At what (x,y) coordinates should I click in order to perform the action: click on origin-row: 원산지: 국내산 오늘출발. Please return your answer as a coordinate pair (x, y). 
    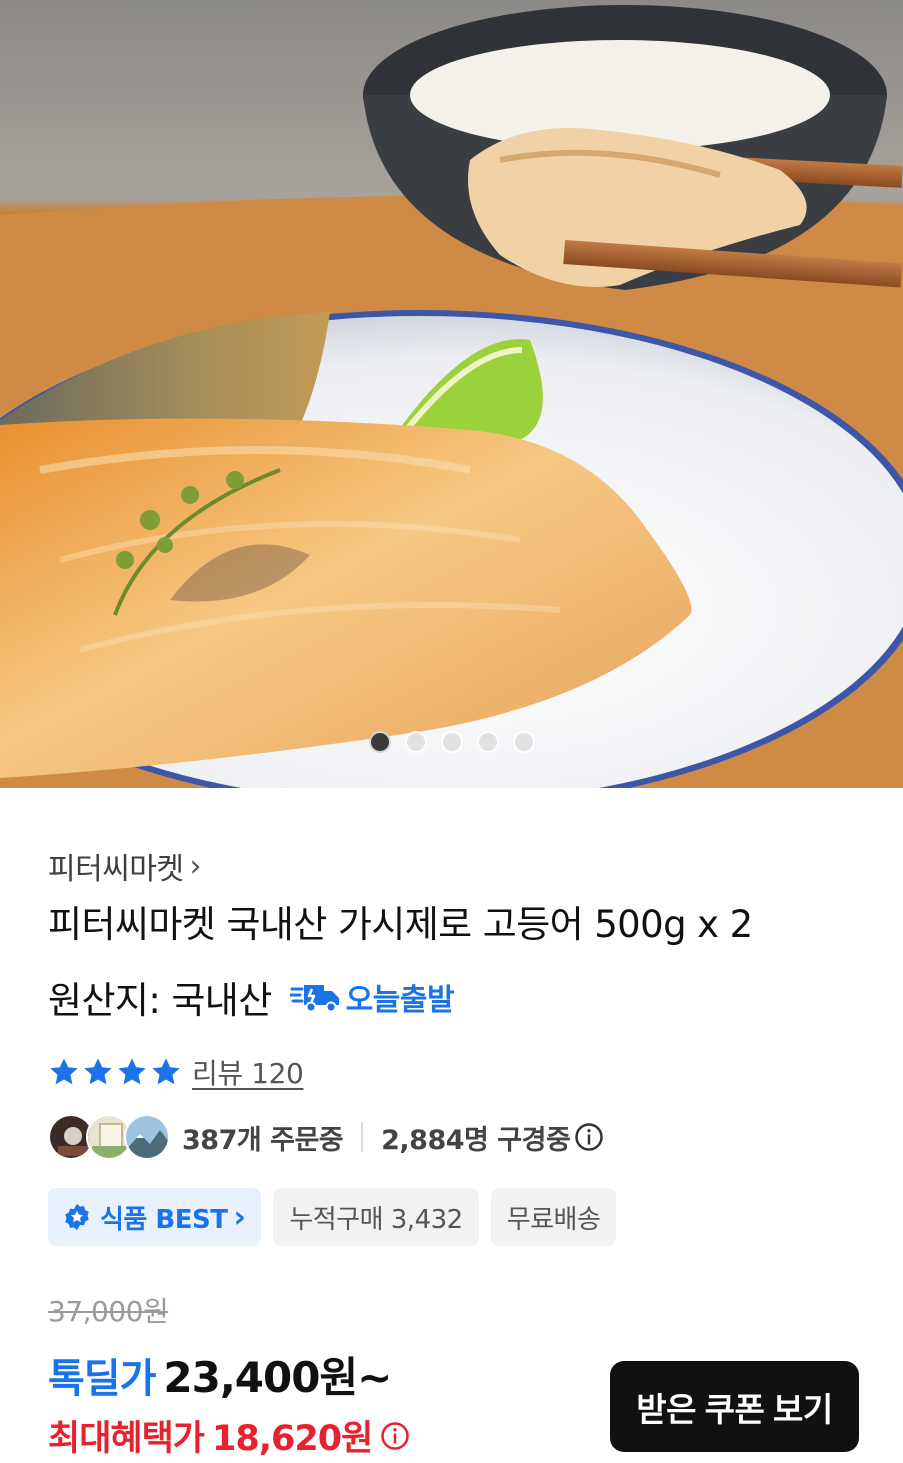
    Looking at the image, I should click on (251, 997).